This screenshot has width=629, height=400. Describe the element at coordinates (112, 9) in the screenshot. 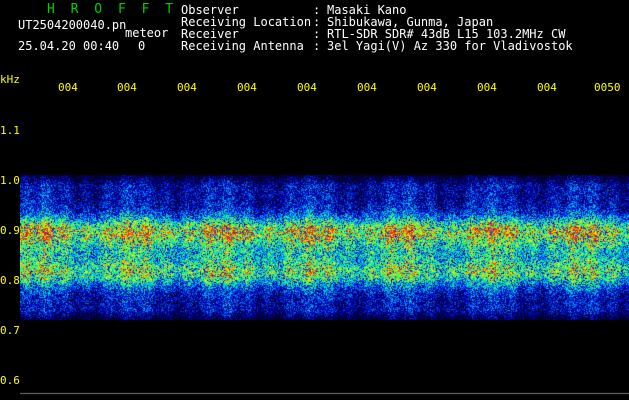

I see `app-title: H R O F F T` at that location.